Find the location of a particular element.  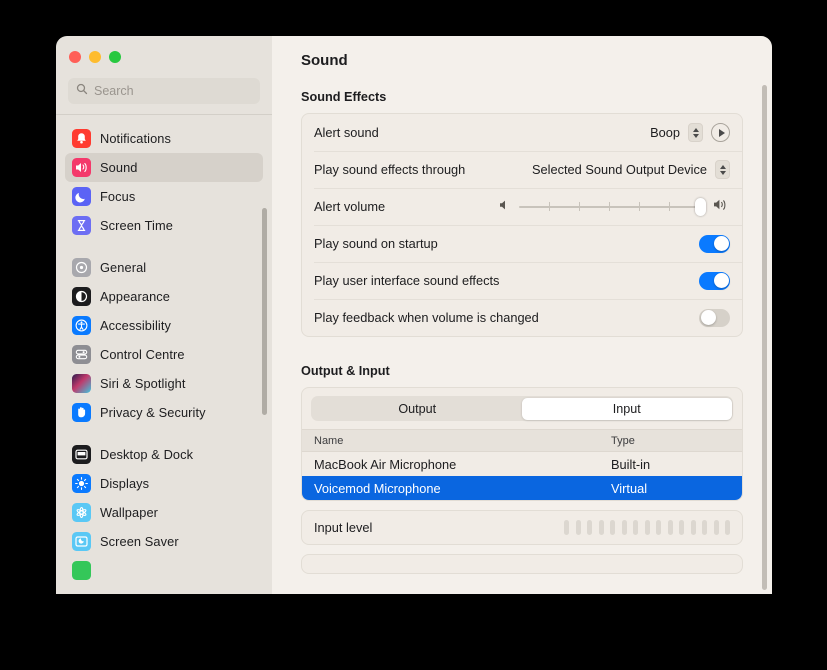

search-icon is located at coordinates (82, 91).